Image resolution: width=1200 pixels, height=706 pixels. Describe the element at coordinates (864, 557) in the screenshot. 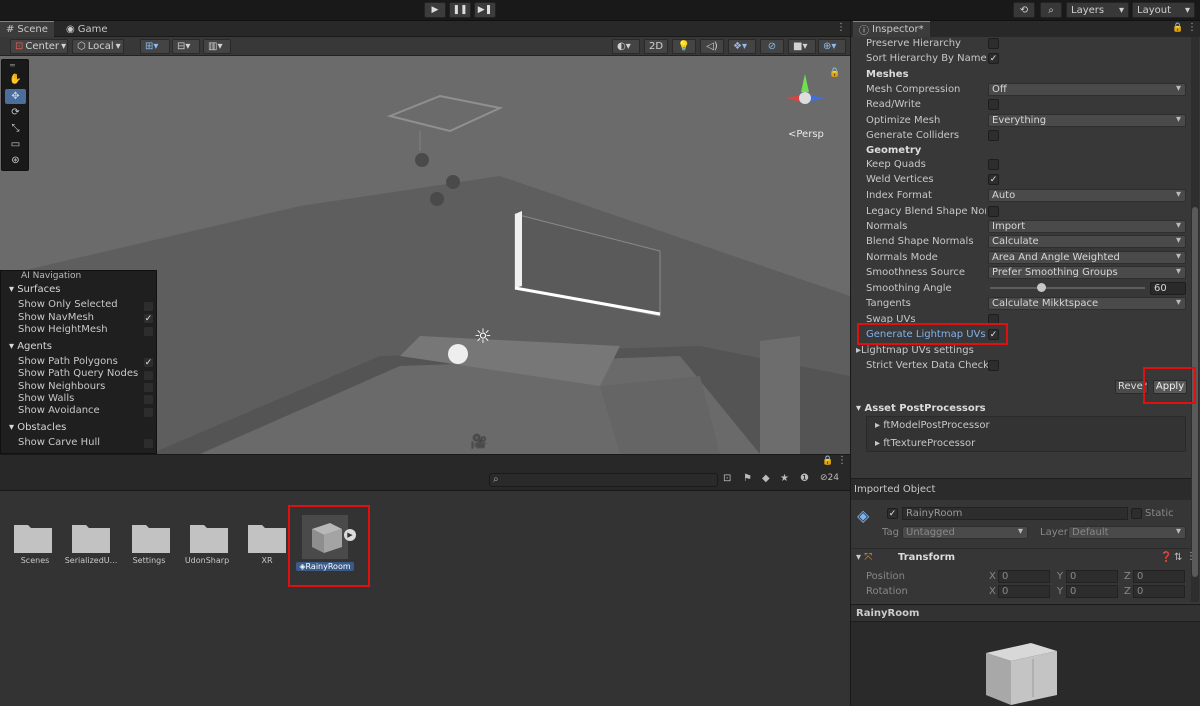

I see `transform-foldout: ▾ ⤧` at that location.